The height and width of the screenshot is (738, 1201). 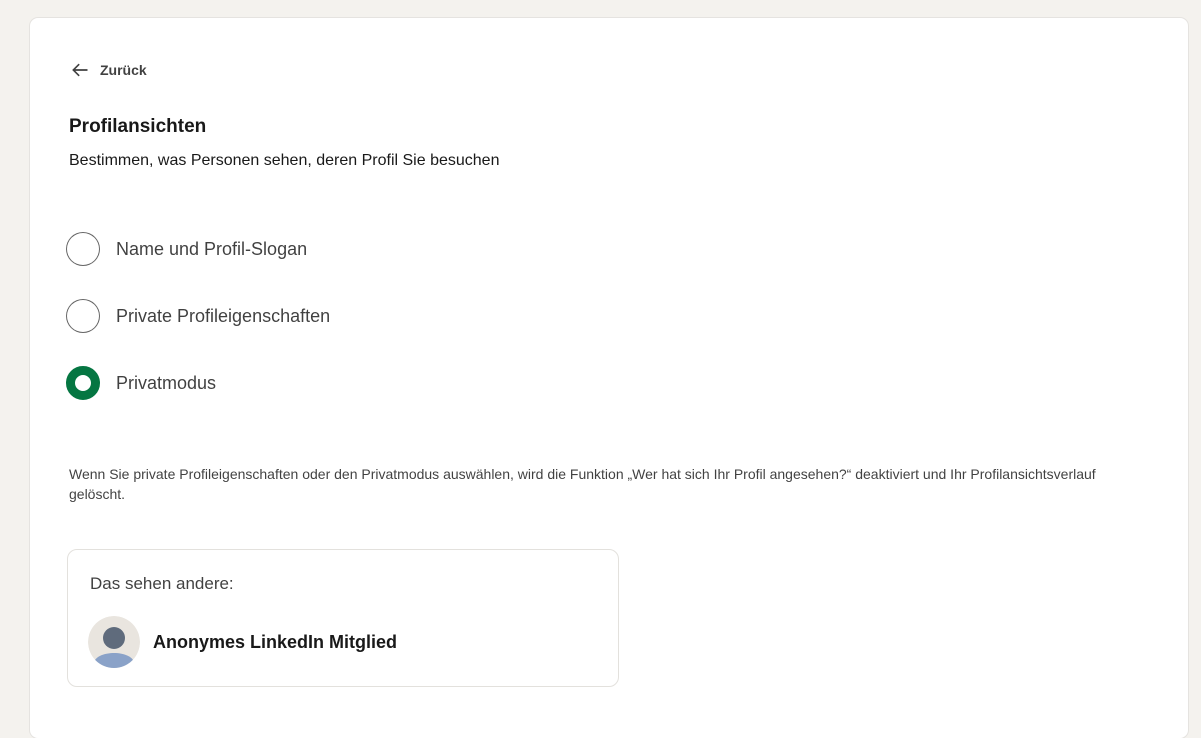 I want to click on preview-heading: Das sehen andere:, so click(x=162, y=583).